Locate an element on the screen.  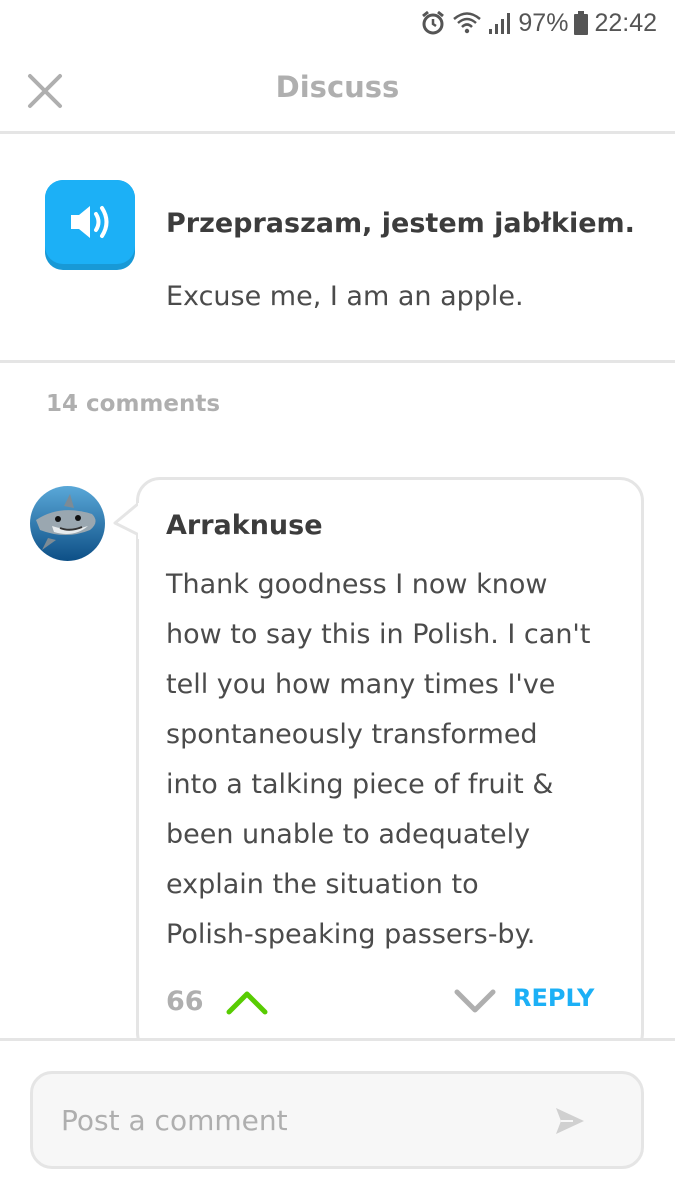
comment-line: been unable to adequately is located at coordinates (348, 834).